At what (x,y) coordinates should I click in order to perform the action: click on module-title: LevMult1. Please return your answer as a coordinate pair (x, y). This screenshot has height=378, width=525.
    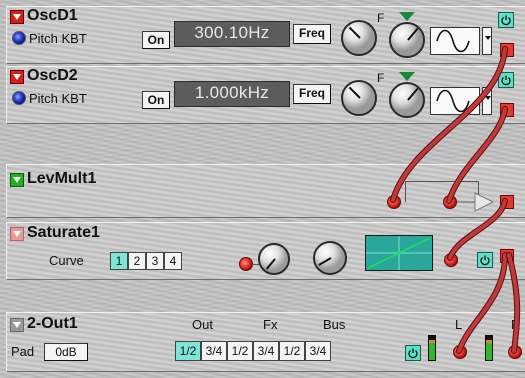
    Looking at the image, I should click on (62, 178).